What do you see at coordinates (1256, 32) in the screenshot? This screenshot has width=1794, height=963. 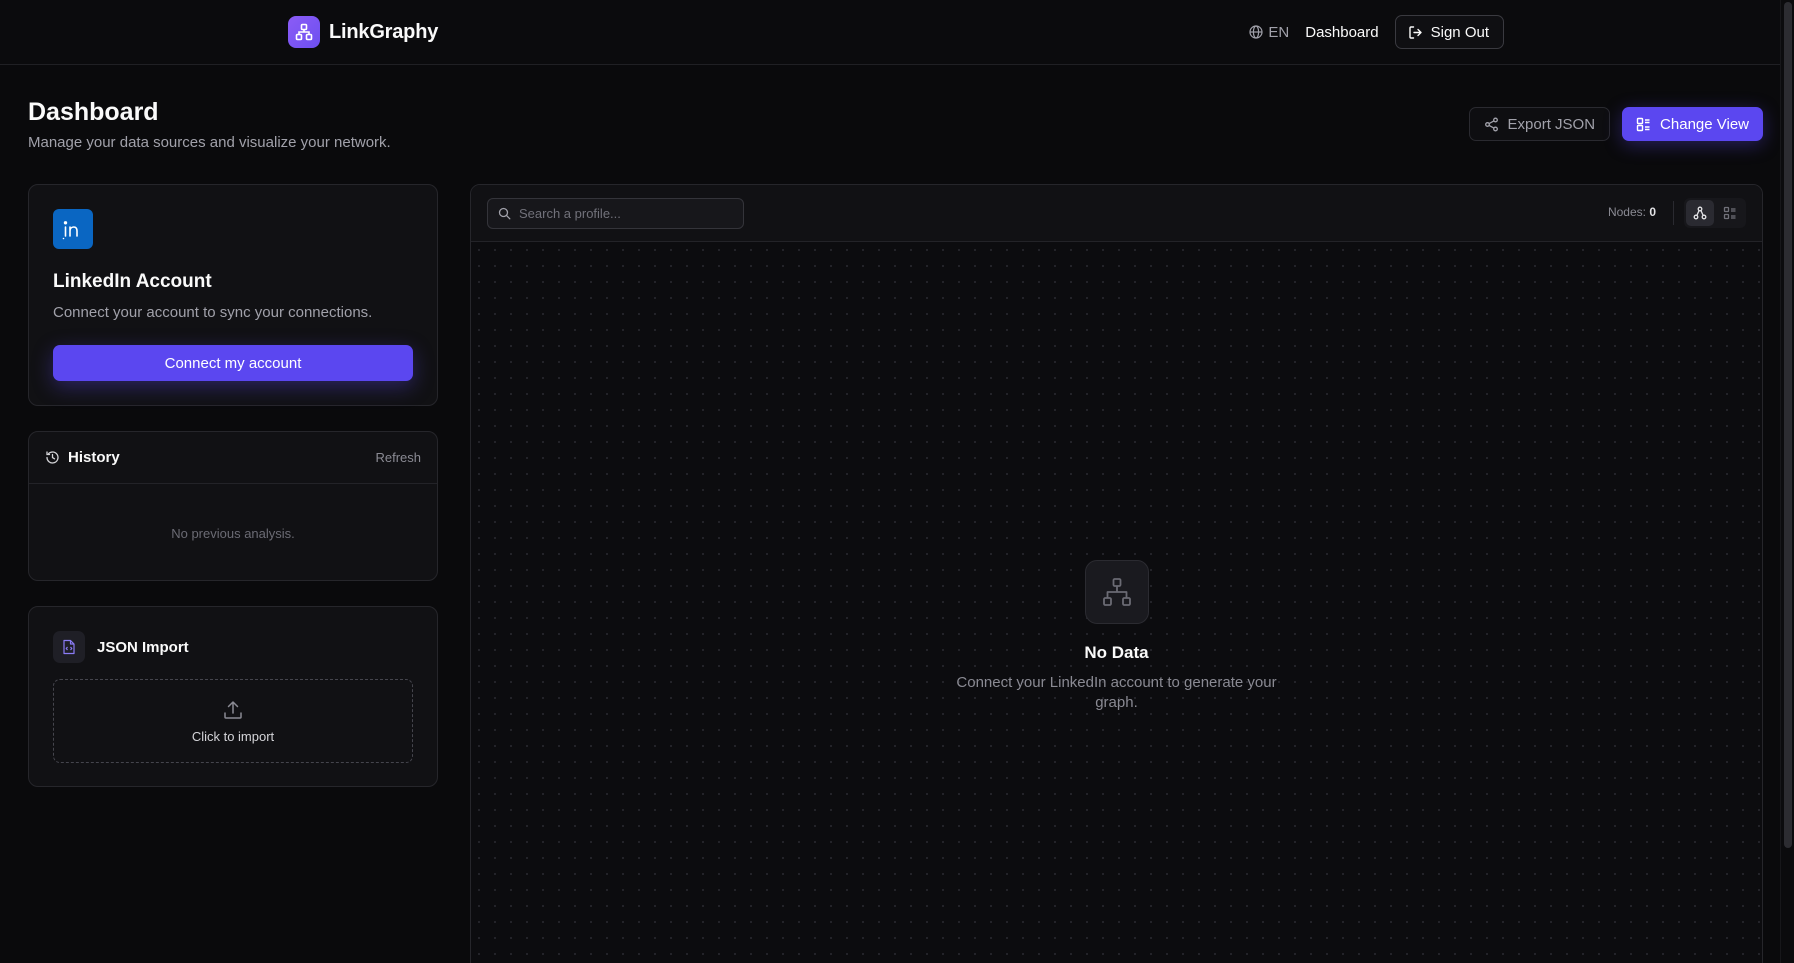 I see `globe-icon` at bounding box center [1256, 32].